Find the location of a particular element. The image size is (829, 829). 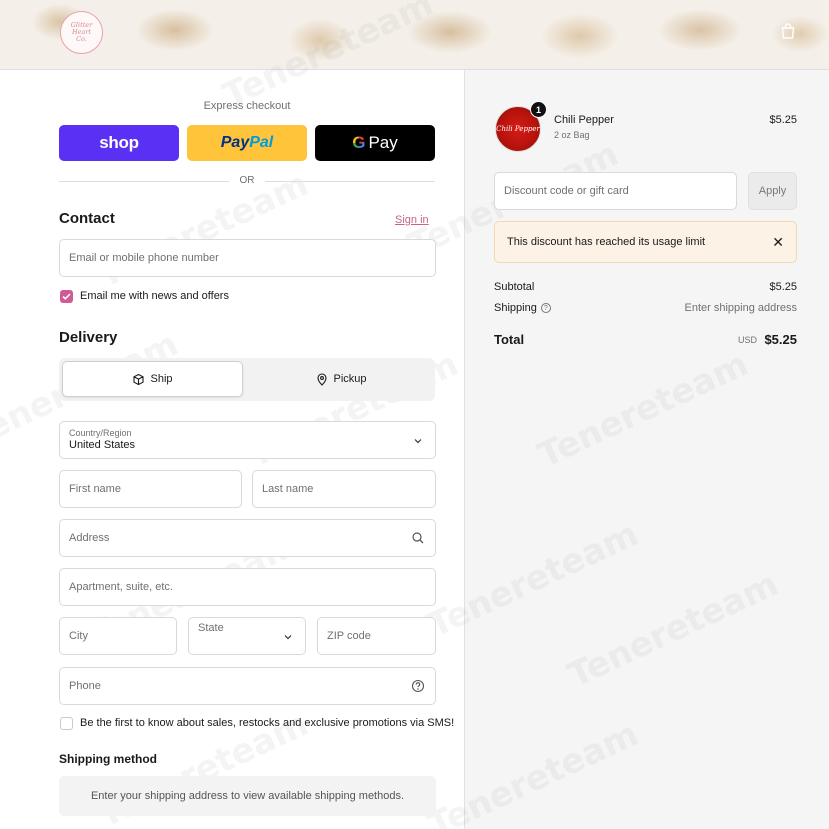

google-g-icon: G is located at coordinates (359, 142).